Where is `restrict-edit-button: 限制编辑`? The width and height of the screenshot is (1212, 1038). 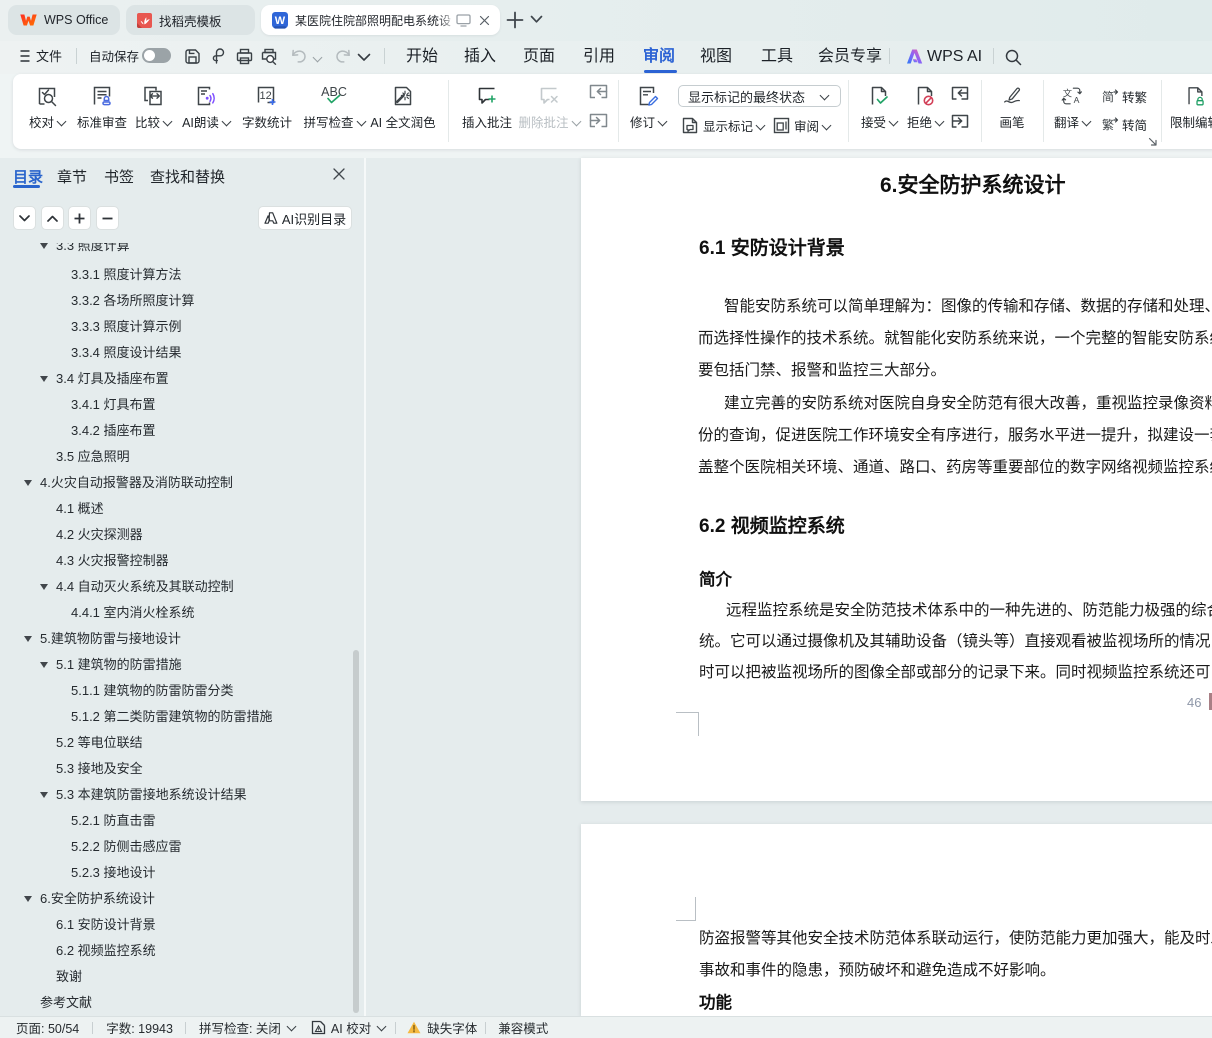 restrict-edit-button: 限制编辑 is located at coordinates (1186, 107).